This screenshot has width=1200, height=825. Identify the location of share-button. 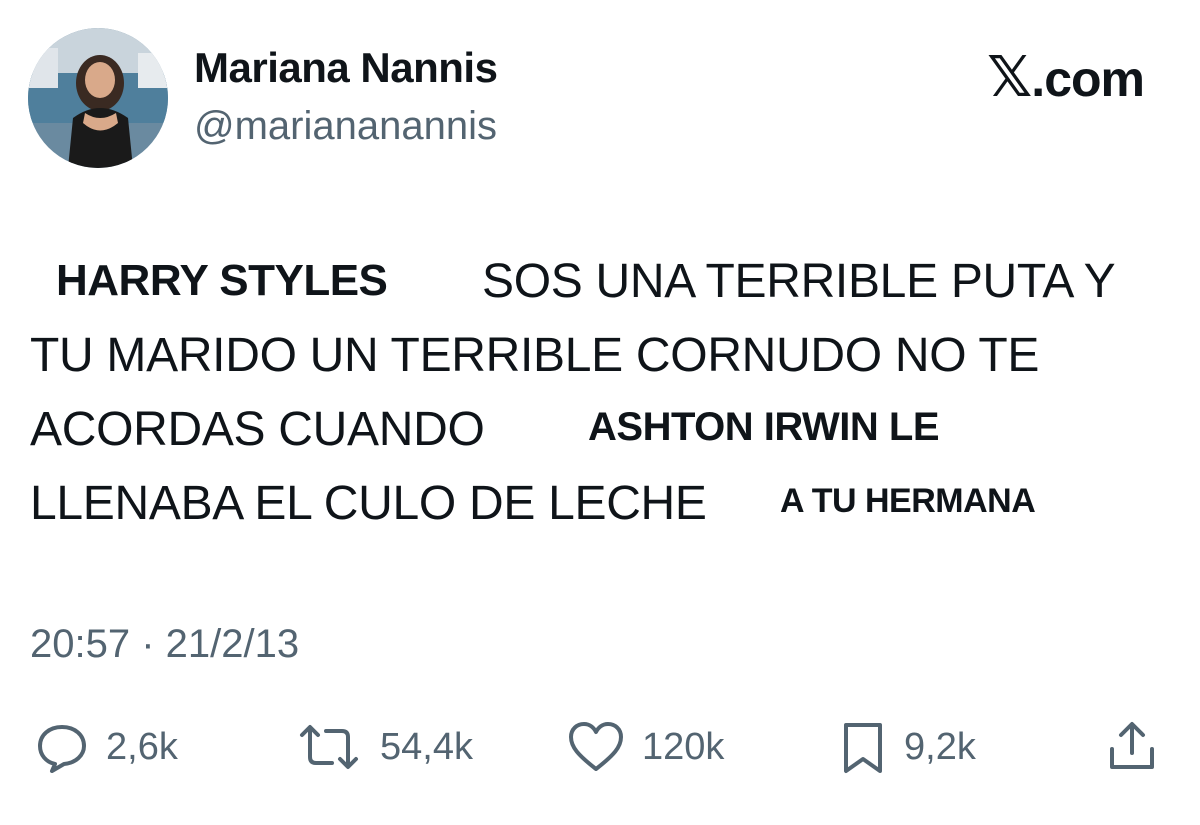
(1132, 747).